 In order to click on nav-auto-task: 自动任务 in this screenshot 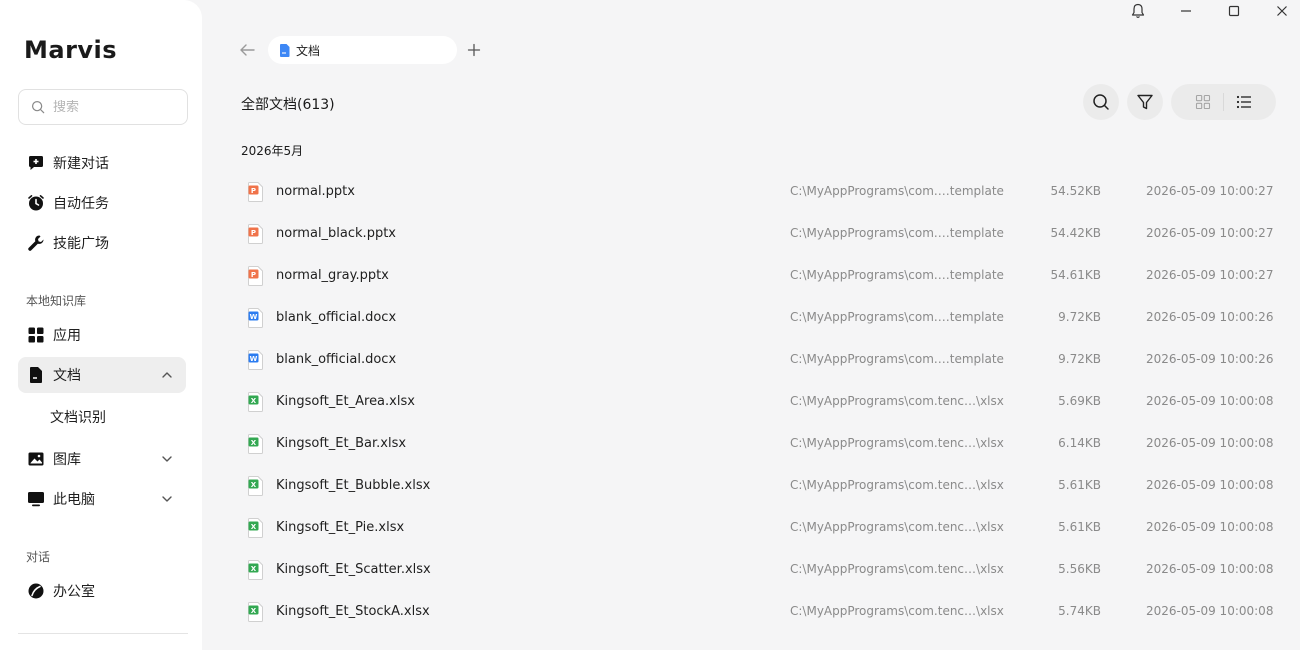, I will do `click(102, 203)`.